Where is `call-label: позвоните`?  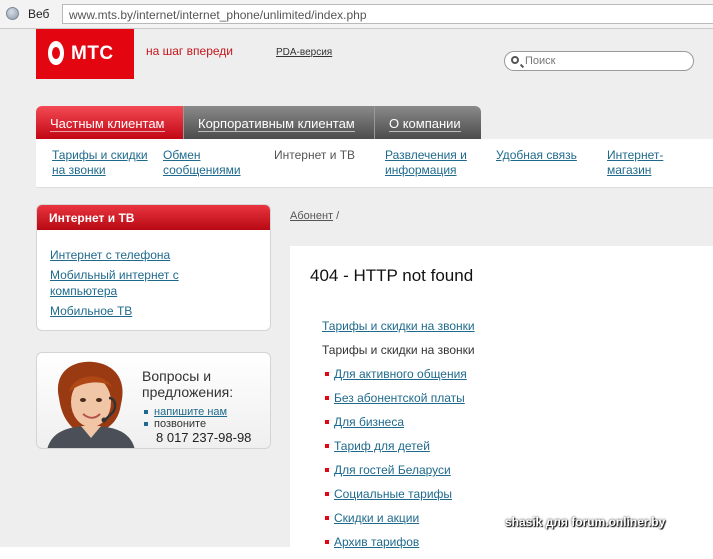 call-label: позвоните is located at coordinates (180, 424).